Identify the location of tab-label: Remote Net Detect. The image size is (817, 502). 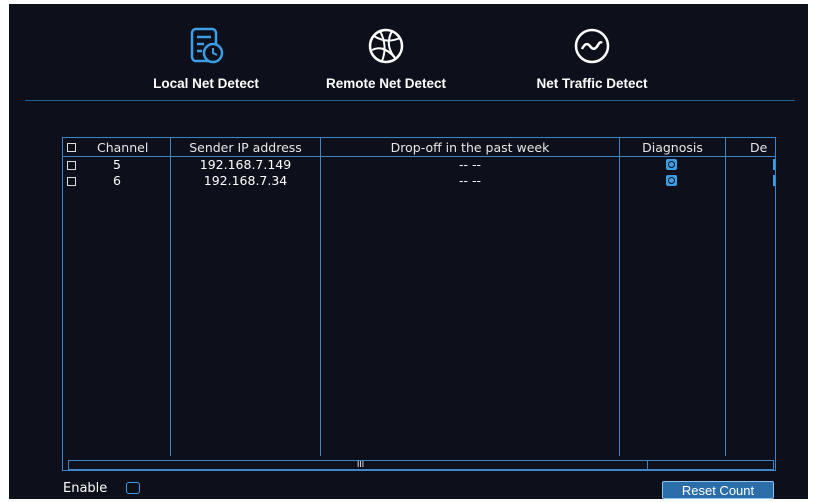
(386, 83).